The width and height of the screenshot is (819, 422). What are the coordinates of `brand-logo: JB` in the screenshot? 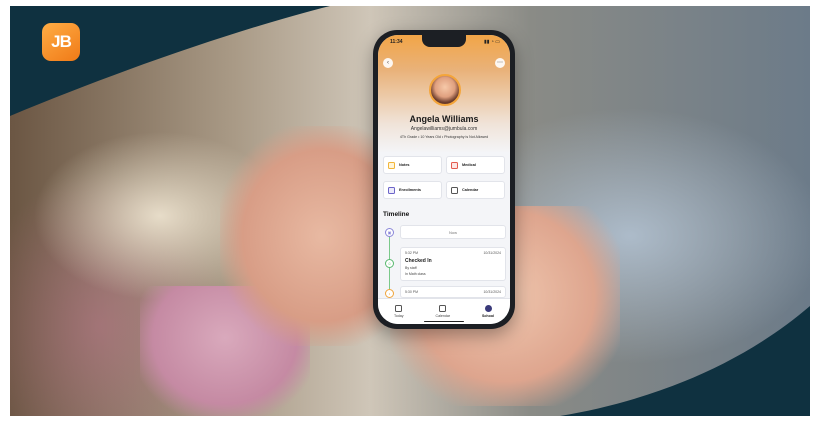 It's located at (61, 42).